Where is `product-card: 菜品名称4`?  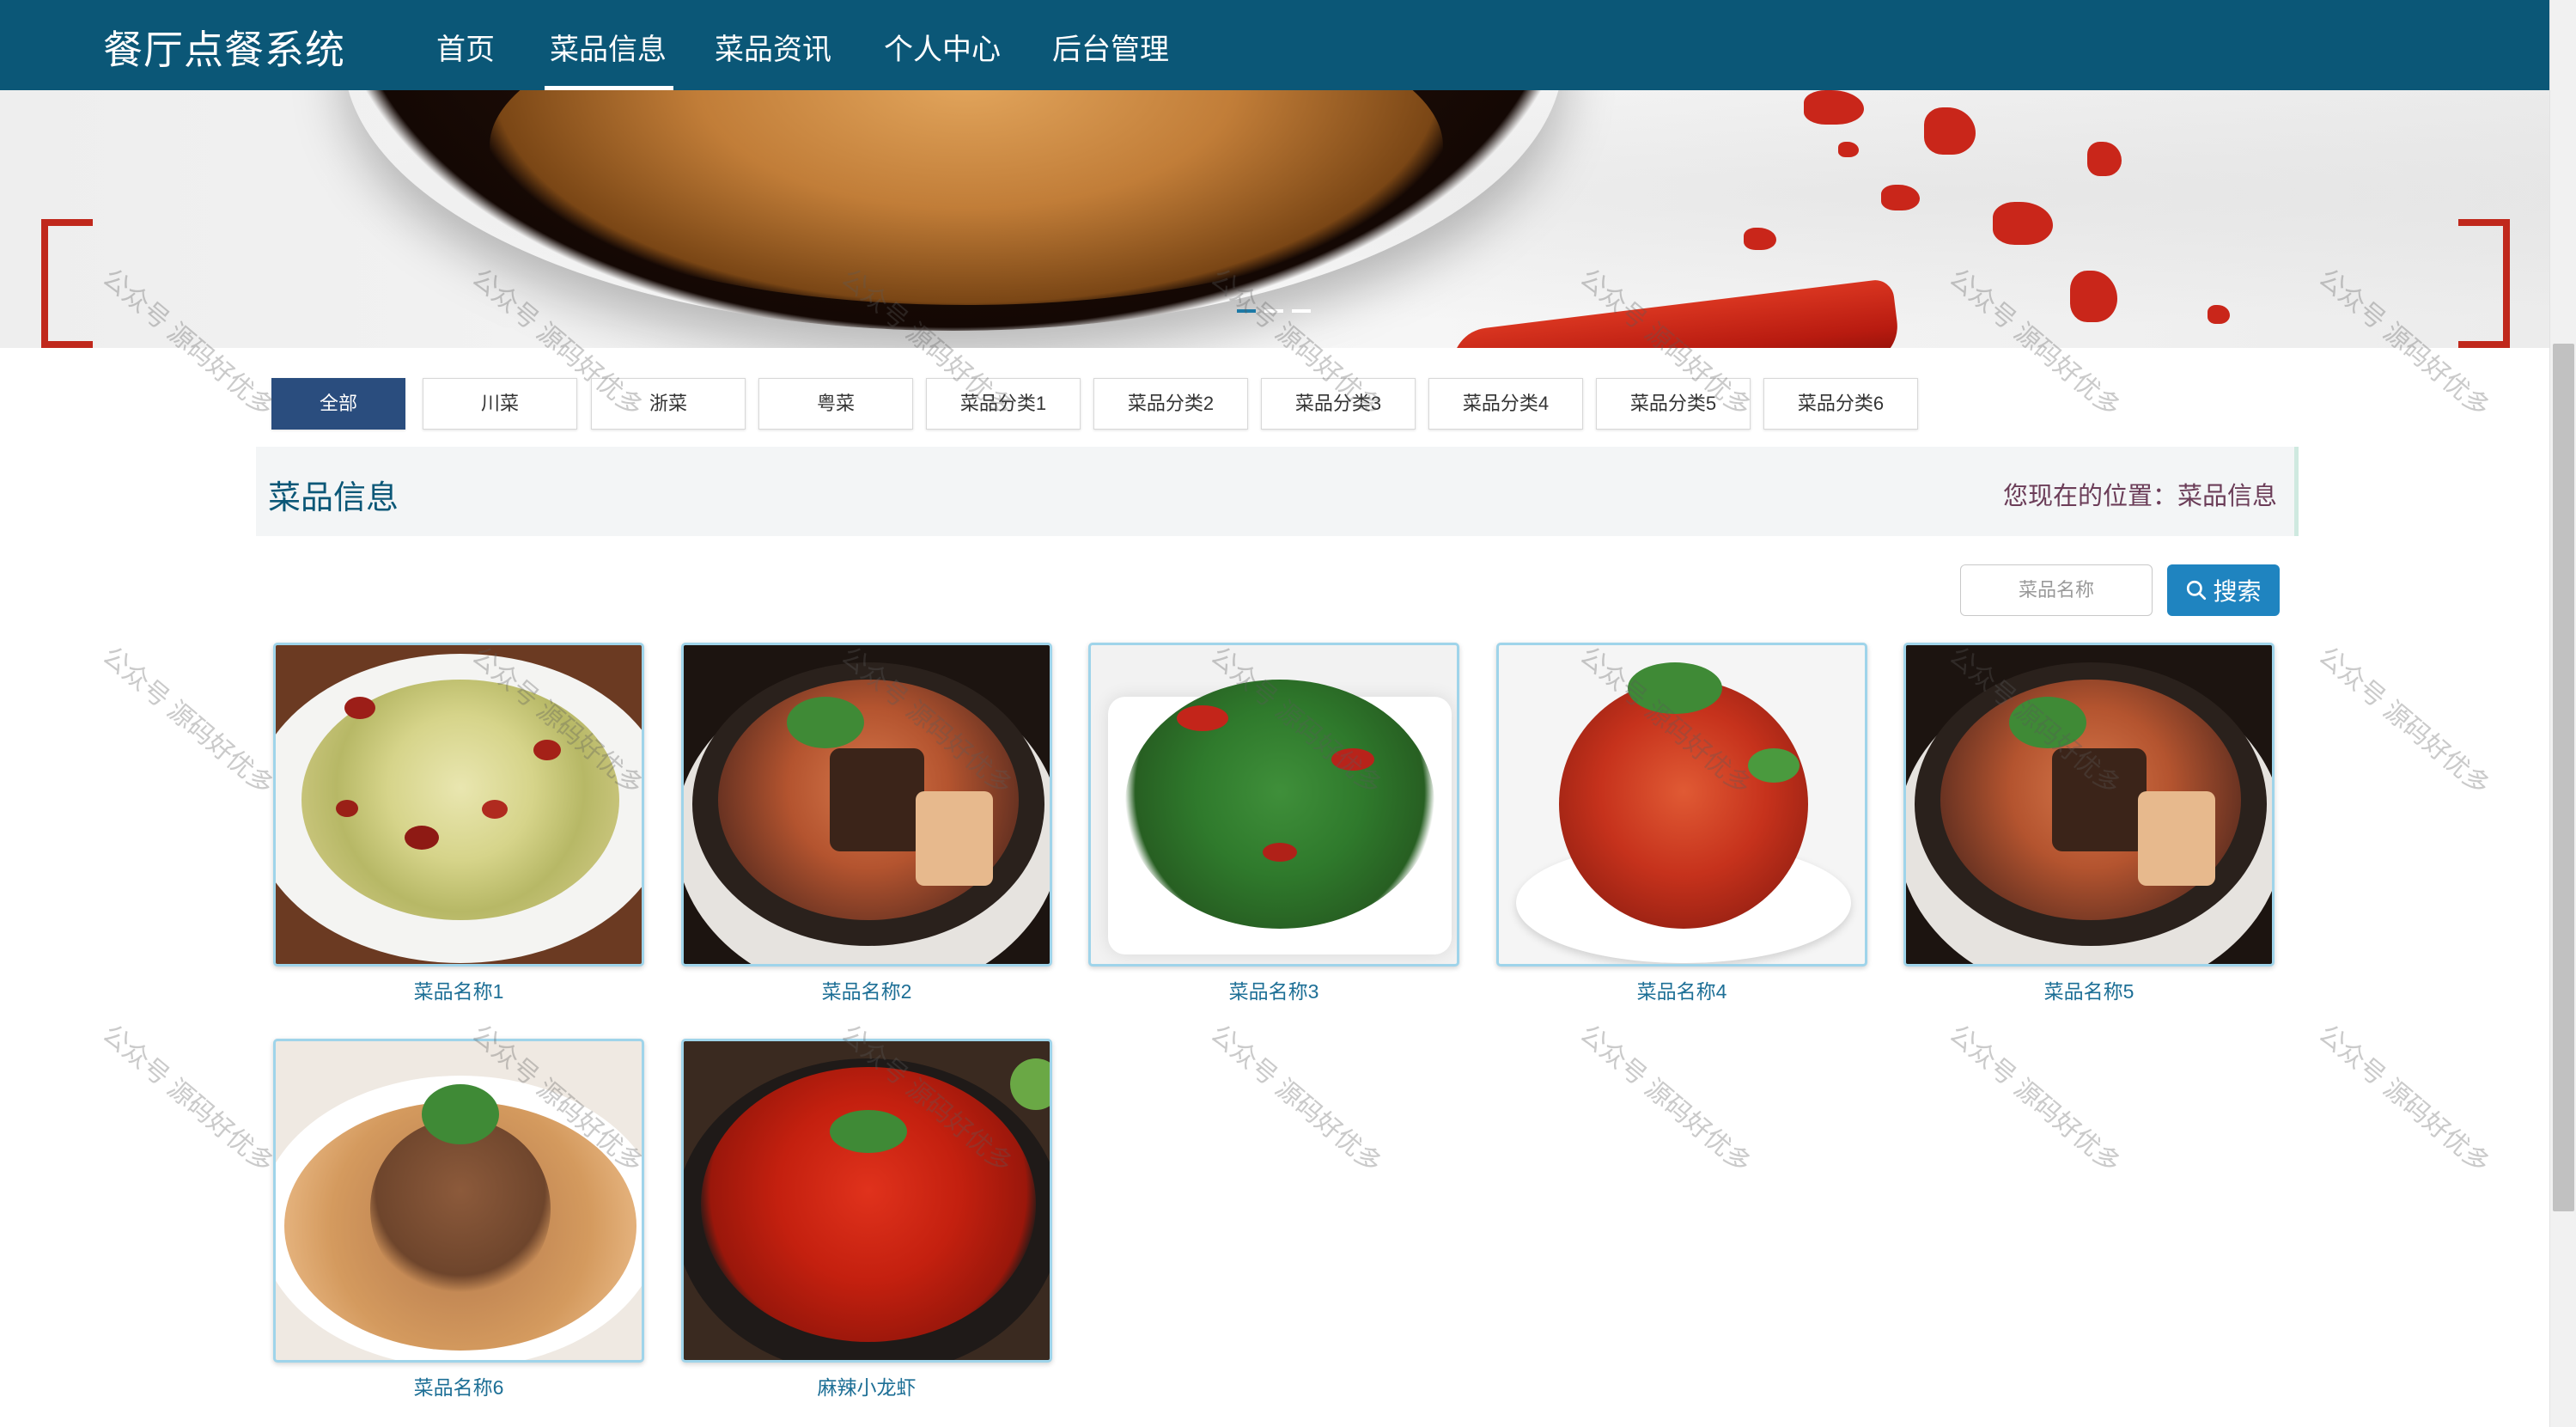 product-card: 菜品名称4 is located at coordinates (1681, 823).